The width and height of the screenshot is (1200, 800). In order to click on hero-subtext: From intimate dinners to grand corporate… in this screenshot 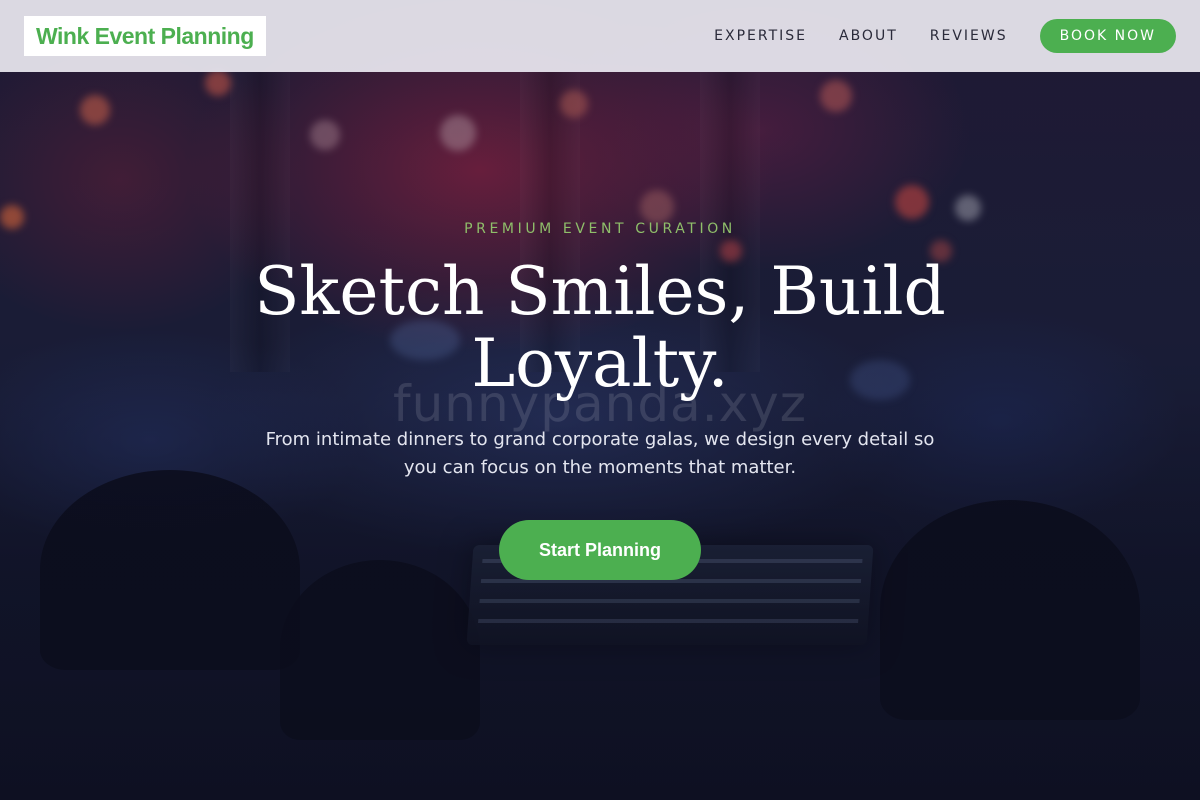, I will do `click(600, 453)`.